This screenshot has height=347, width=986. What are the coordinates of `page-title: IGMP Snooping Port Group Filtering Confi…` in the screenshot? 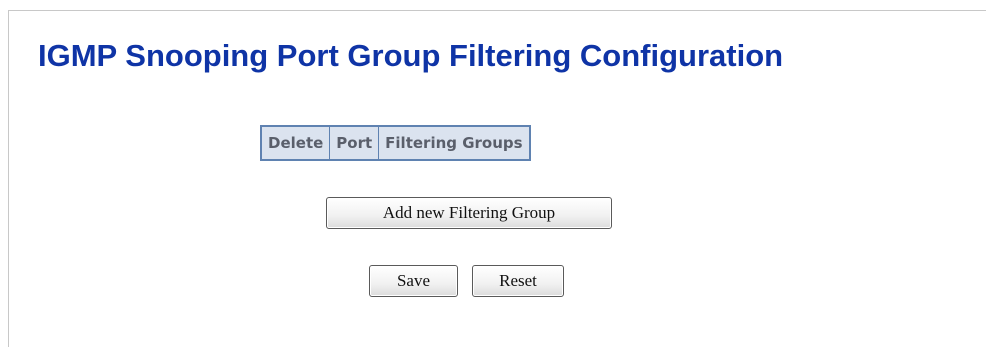 It's located at (411, 55).